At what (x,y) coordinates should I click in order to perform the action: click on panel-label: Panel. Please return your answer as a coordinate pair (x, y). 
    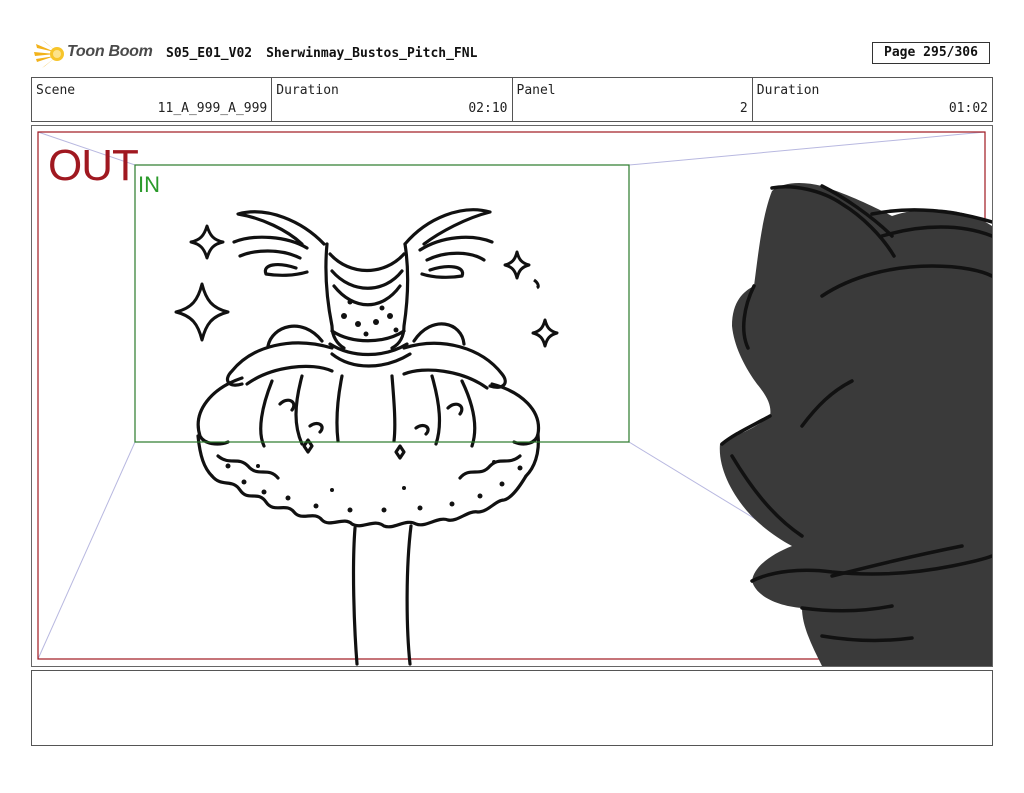
    Looking at the image, I should click on (536, 90).